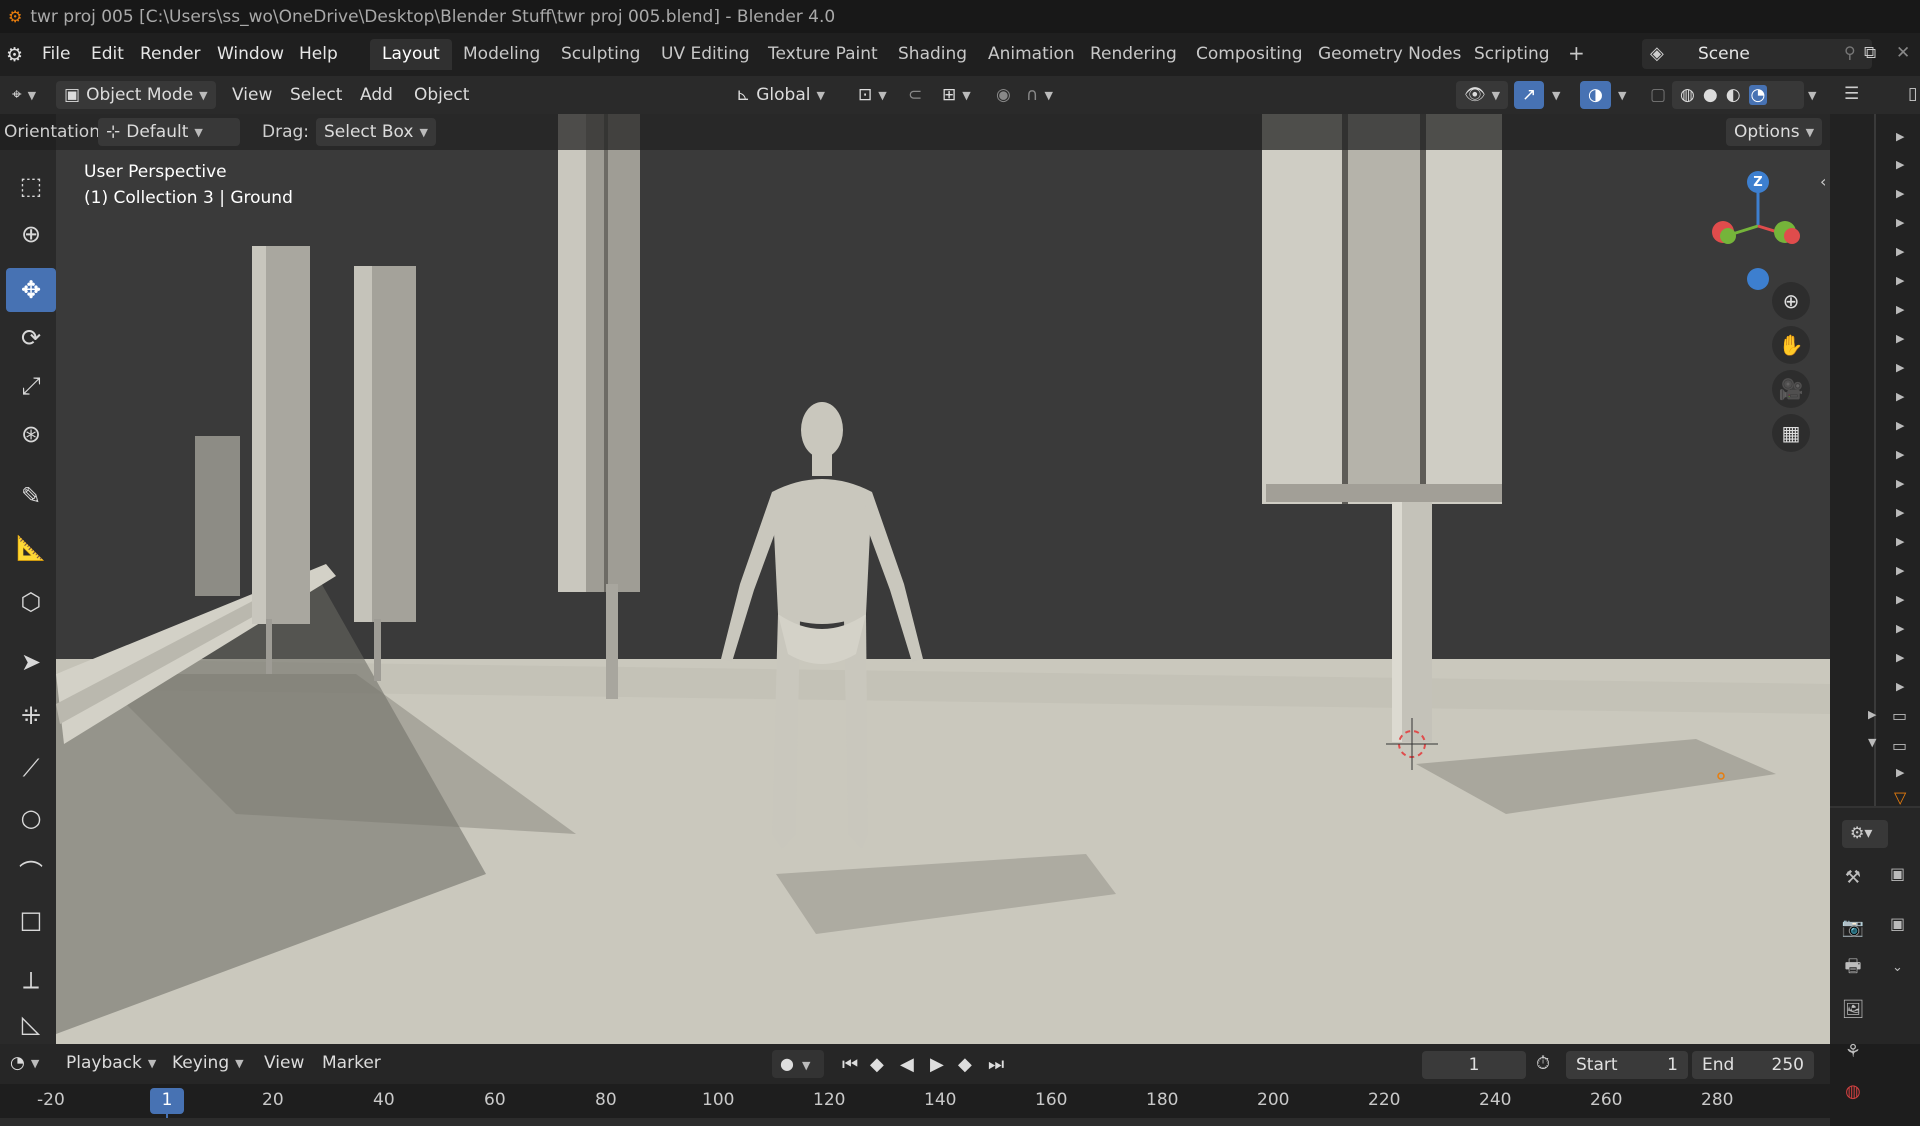  I want to click on tool-properties-icon: ⚒, so click(1853, 877).